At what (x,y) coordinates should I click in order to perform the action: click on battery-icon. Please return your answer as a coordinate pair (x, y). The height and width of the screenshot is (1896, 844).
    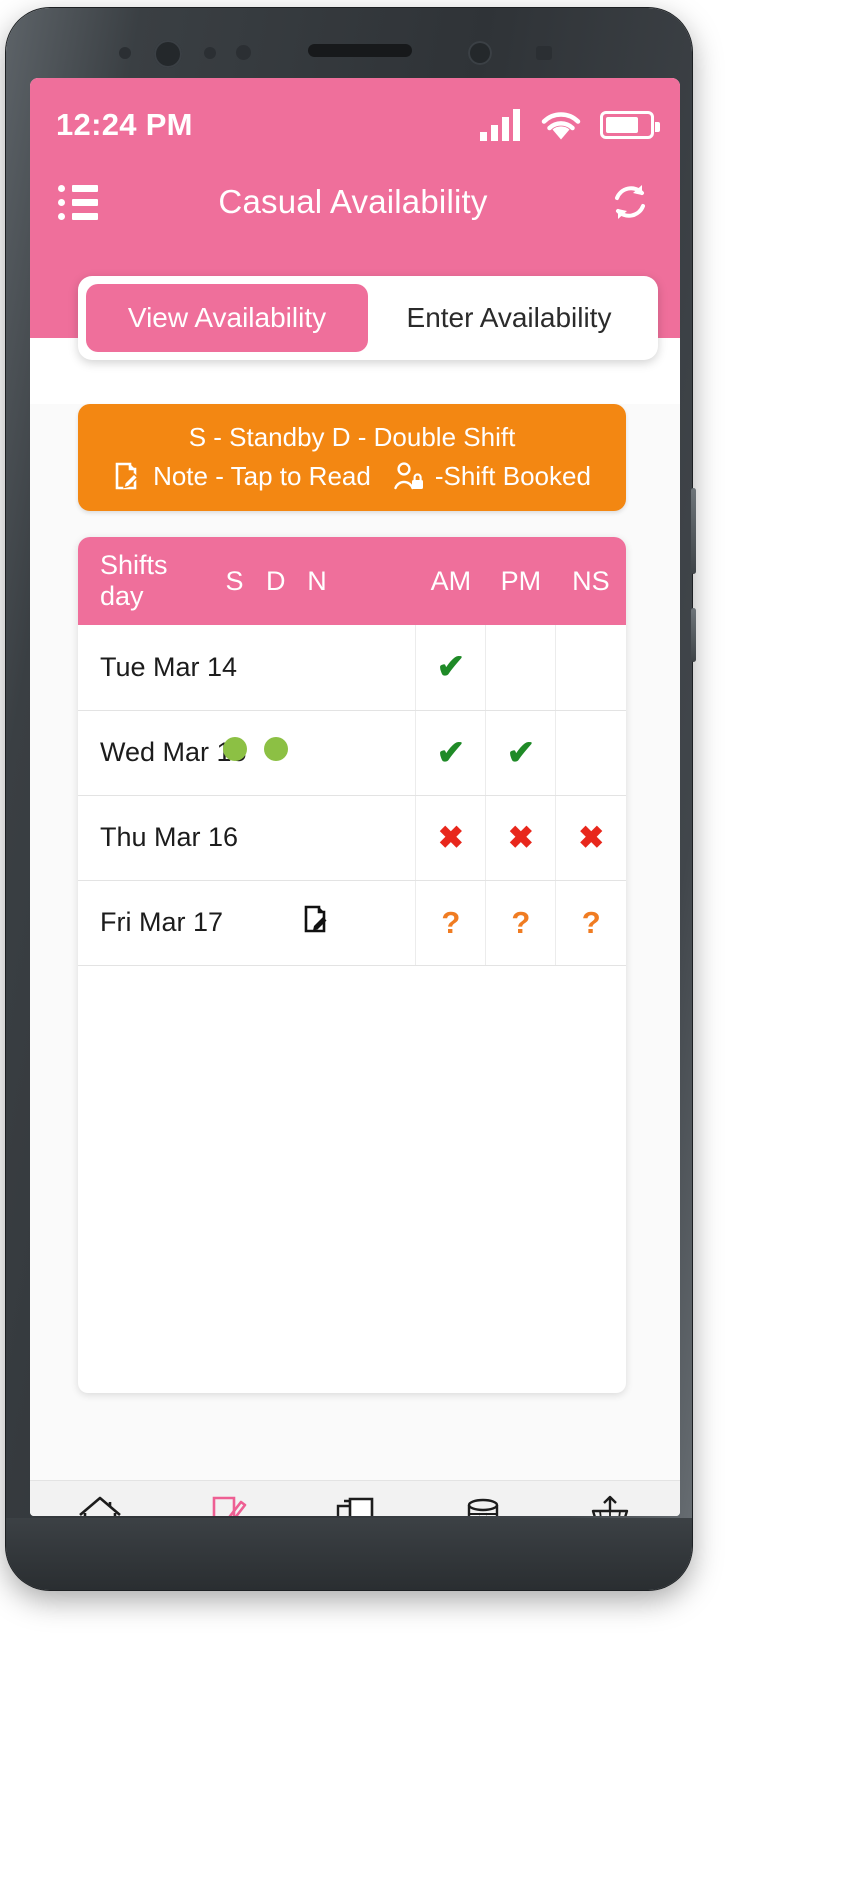
    Looking at the image, I should click on (630, 125).